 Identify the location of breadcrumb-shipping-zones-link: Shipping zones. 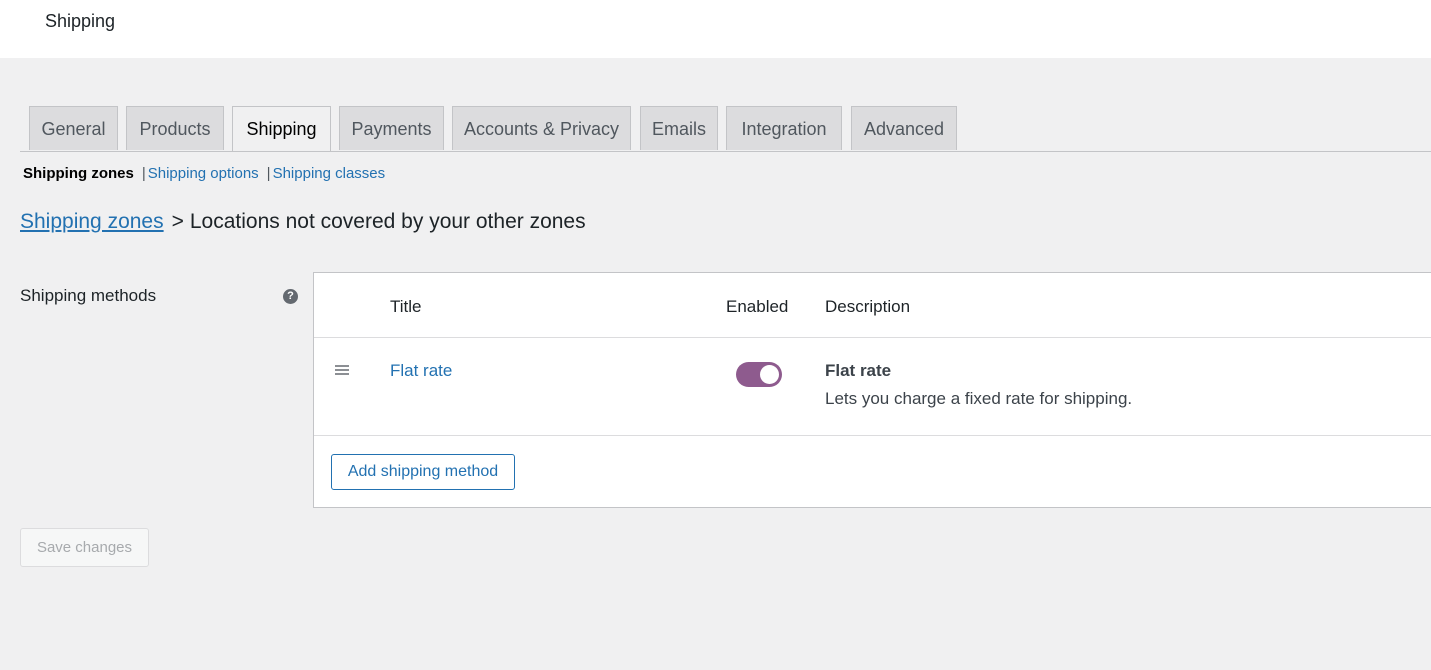
(92, 221).